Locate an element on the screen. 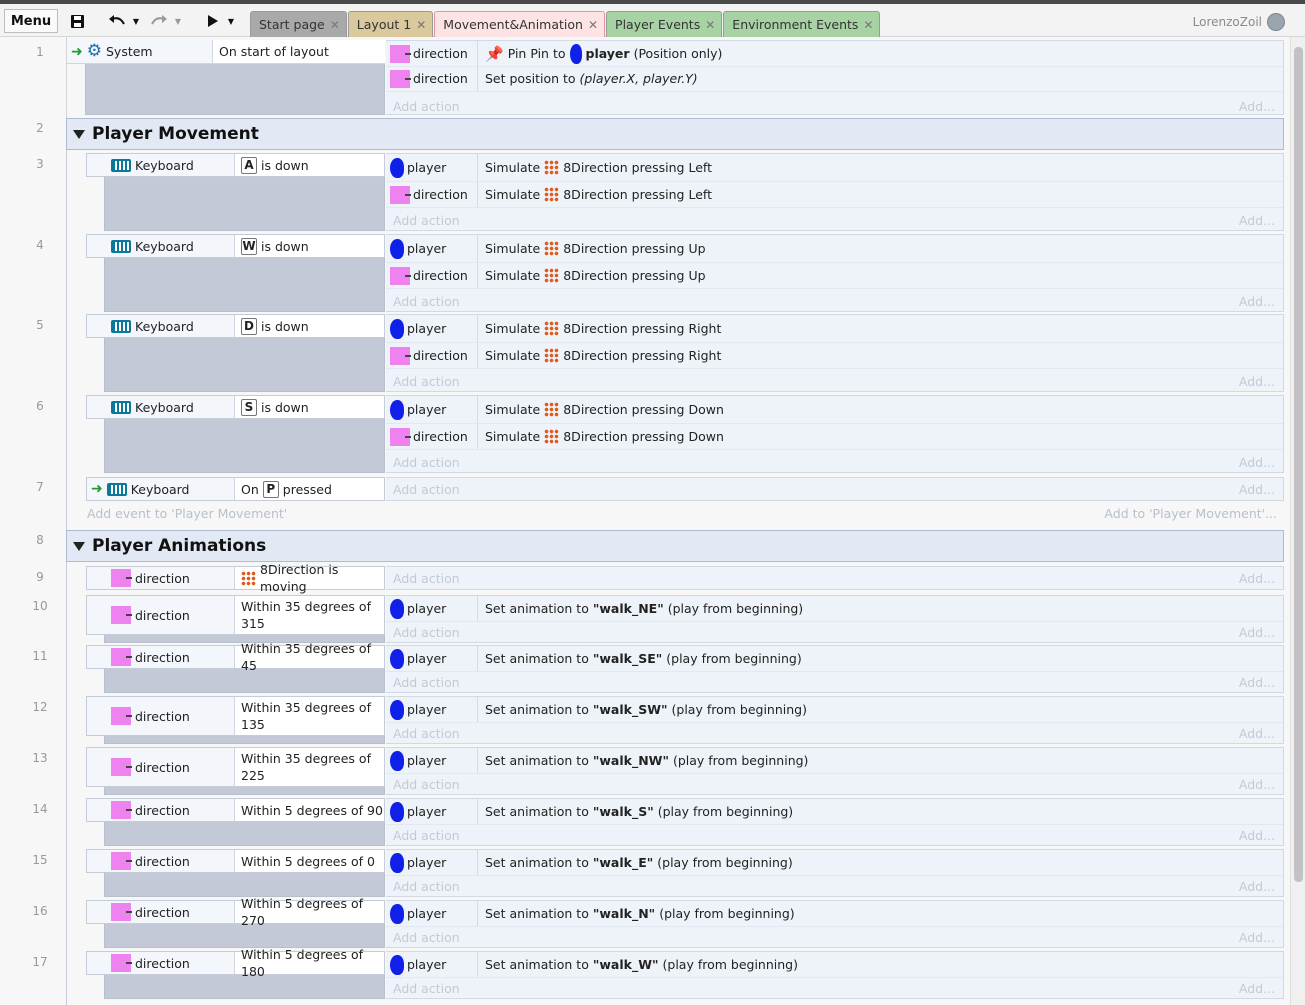 Image resolution: width=1305 pixels, height=1005 pixels. condition-text: Within 5 degrees of 270 is located at coordinates (310, 912).